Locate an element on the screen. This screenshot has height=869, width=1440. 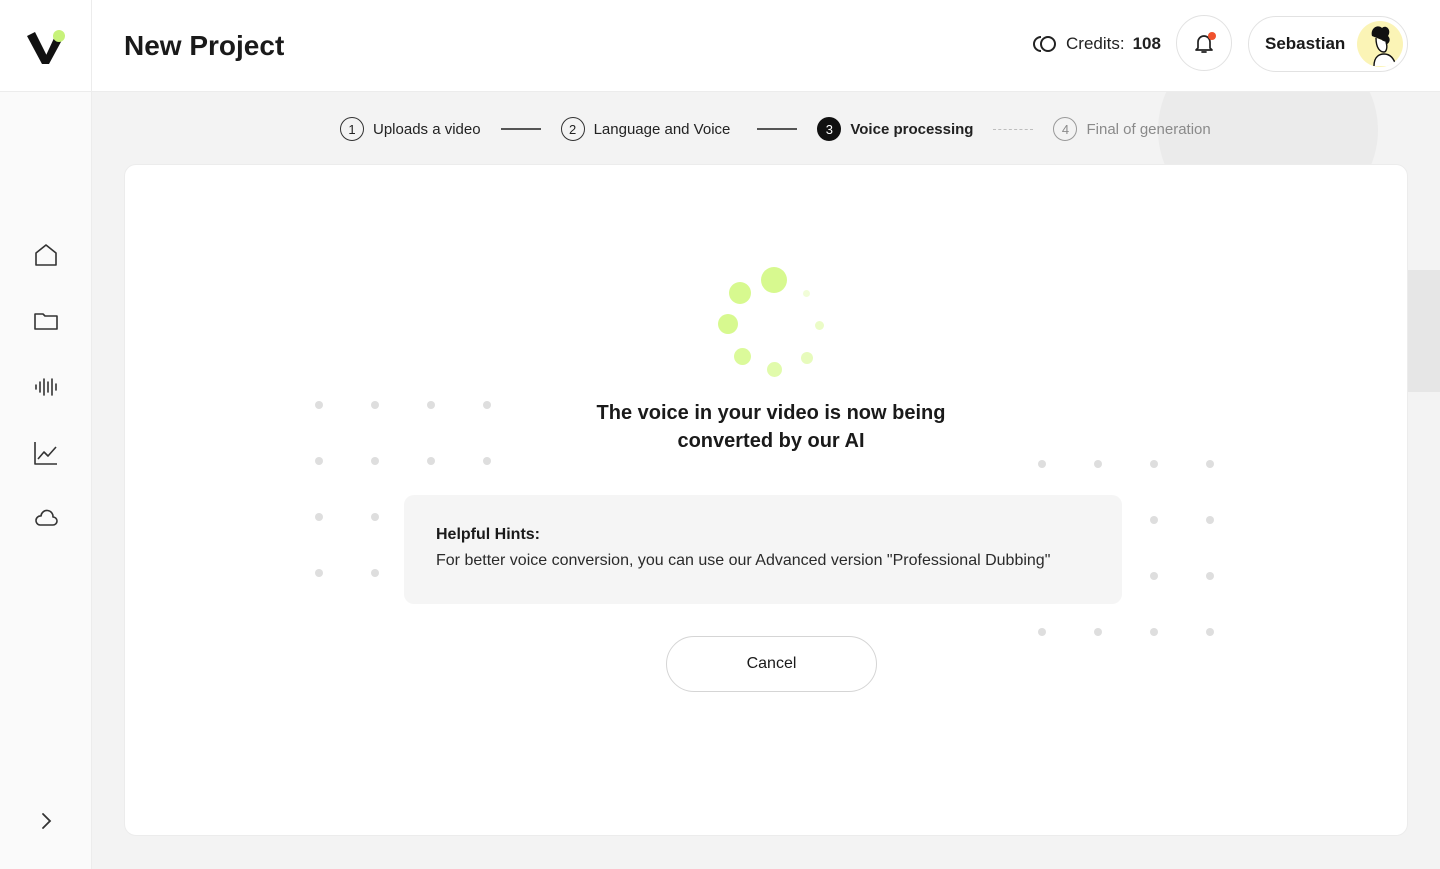
logo-icon is located at coordinates (45, 46).